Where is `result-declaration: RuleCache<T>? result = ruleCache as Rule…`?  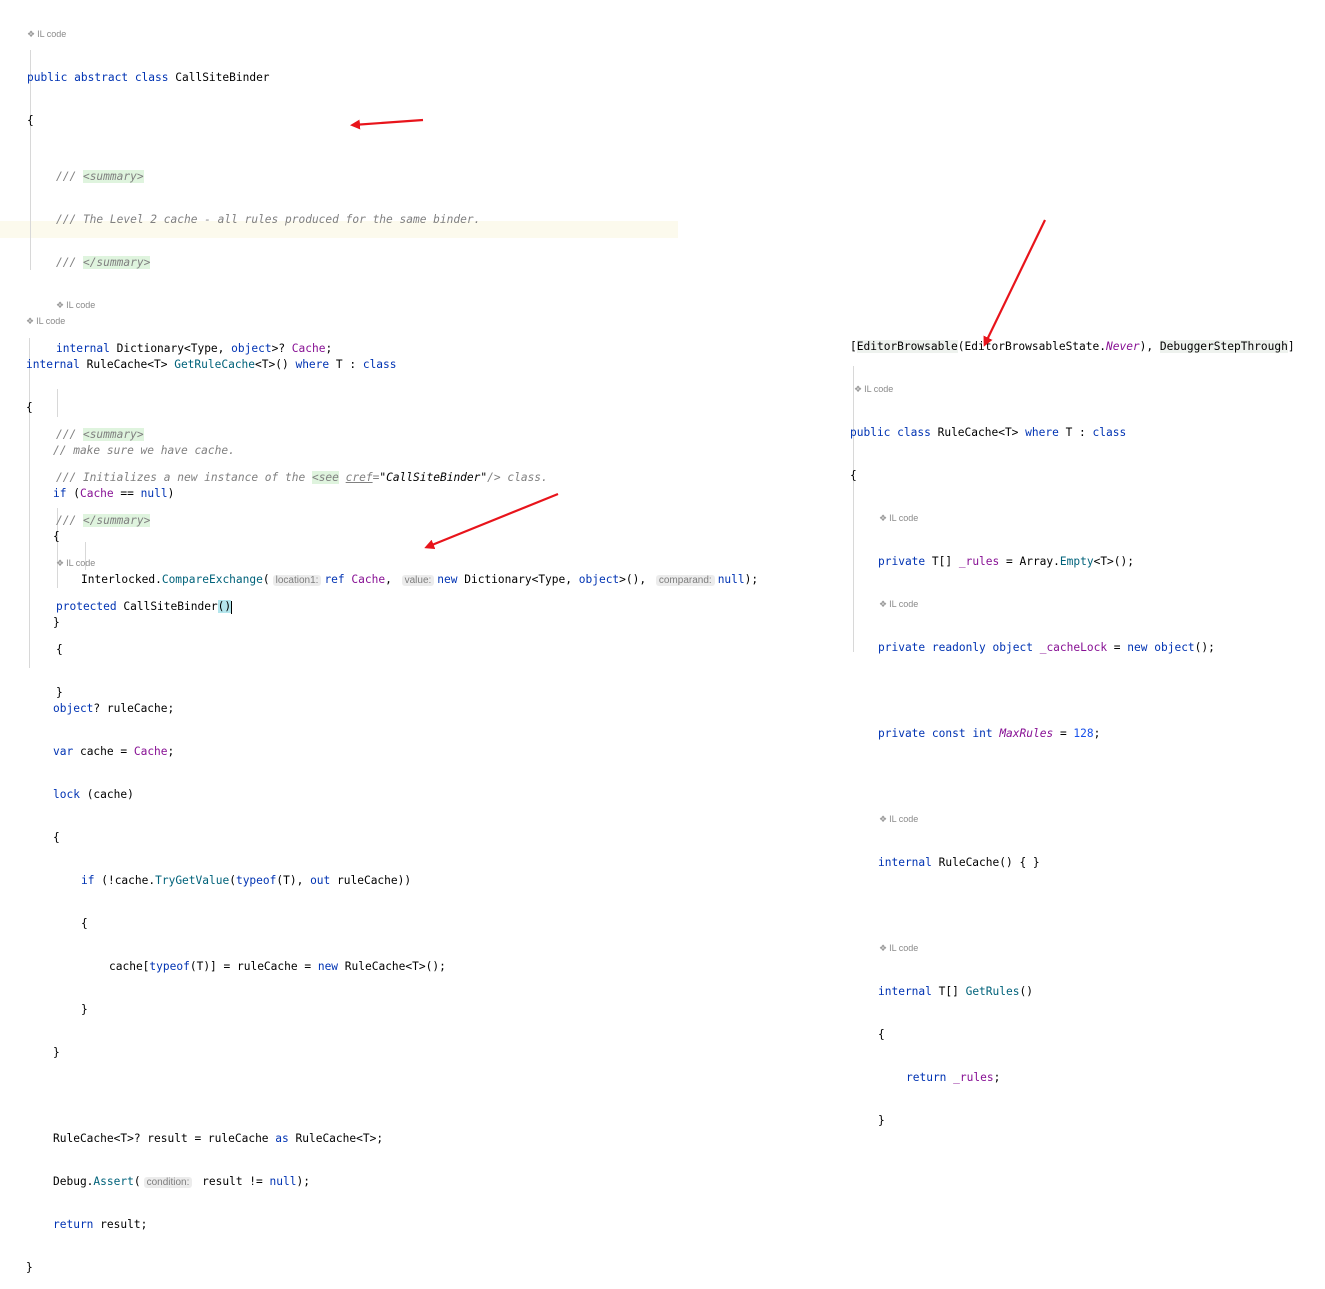 result-declaration: RuleCache<T>? result = ruleCache as Rule… is located at coordinates (392, 1138).